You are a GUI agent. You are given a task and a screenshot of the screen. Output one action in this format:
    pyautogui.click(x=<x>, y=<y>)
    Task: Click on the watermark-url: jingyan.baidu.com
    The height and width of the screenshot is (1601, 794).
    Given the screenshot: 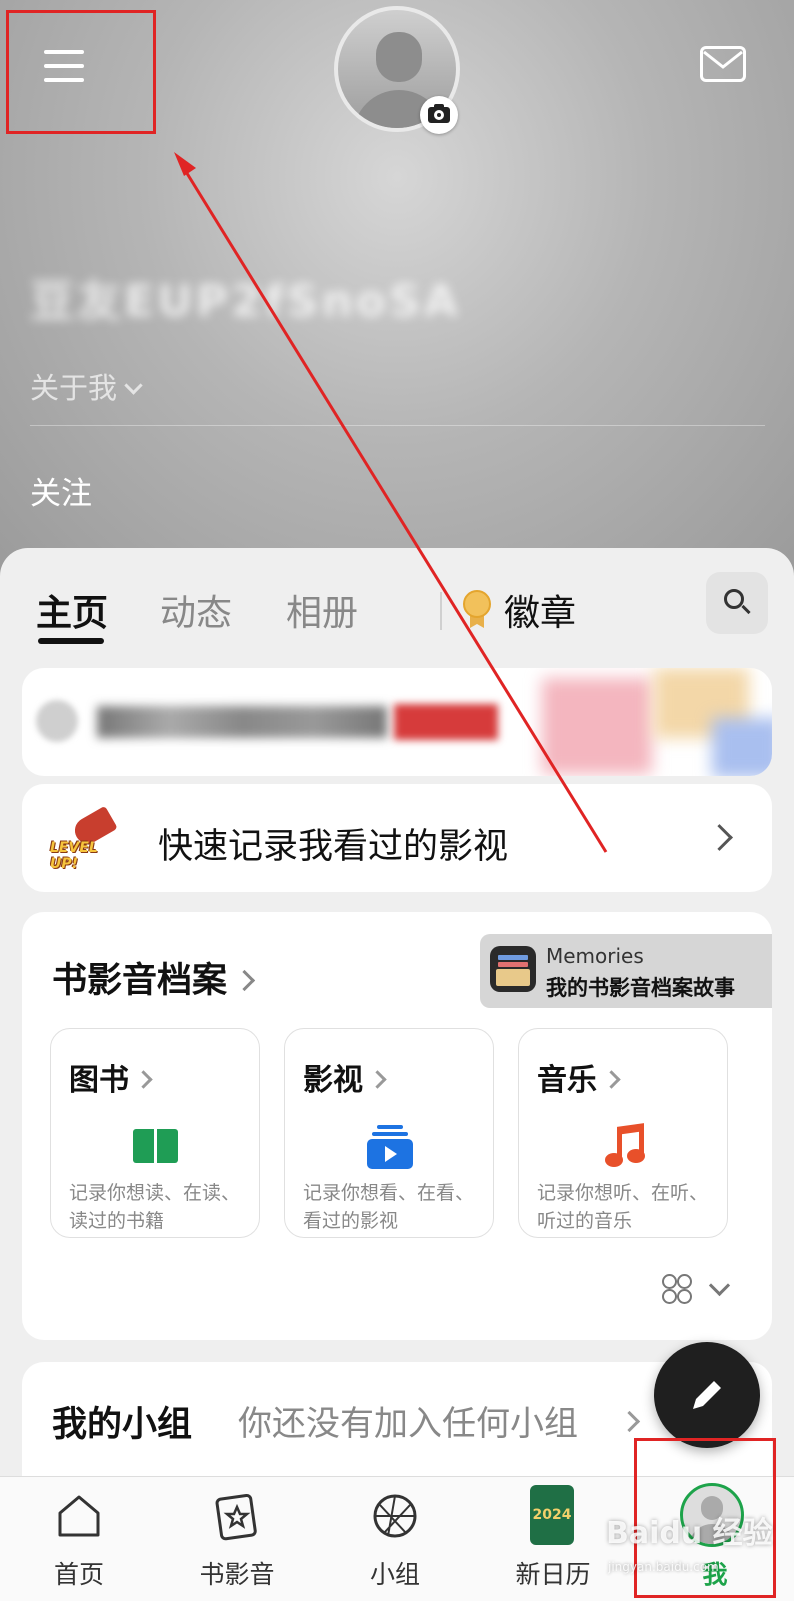 What is the action you would take?
    pyautogui.click(x=663, y=1567)
    